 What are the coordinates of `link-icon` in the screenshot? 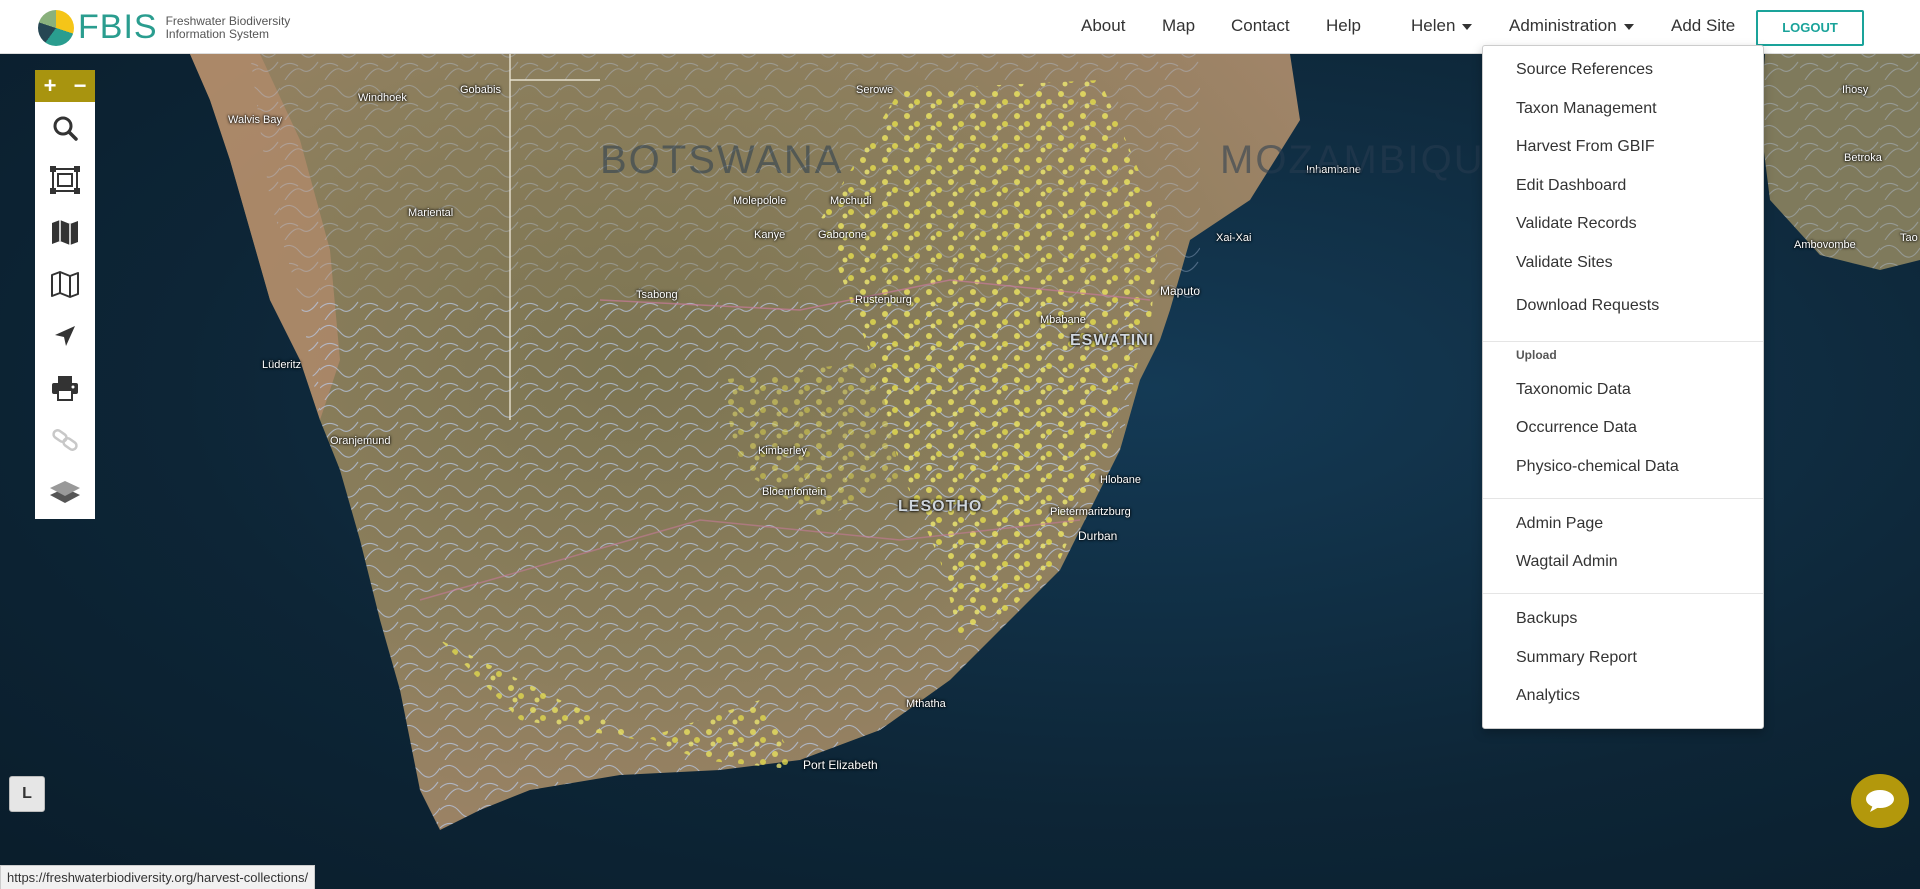 It's located at (65, 440).